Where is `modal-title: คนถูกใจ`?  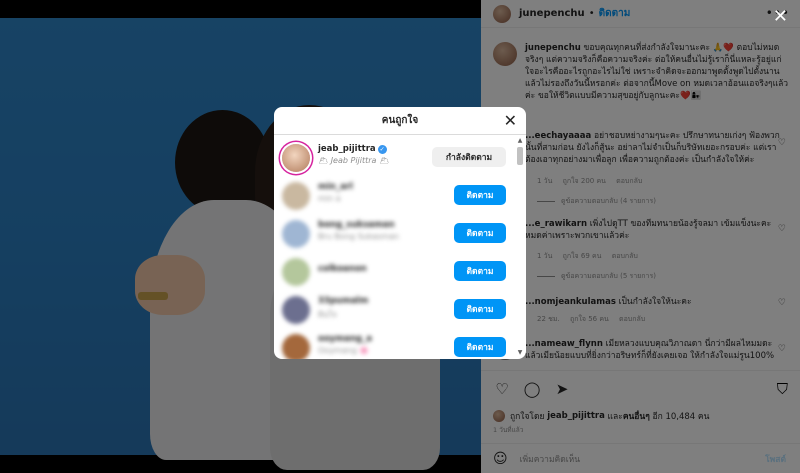
modal-title: คนถูกใจ is located at coordinates (400, 120).